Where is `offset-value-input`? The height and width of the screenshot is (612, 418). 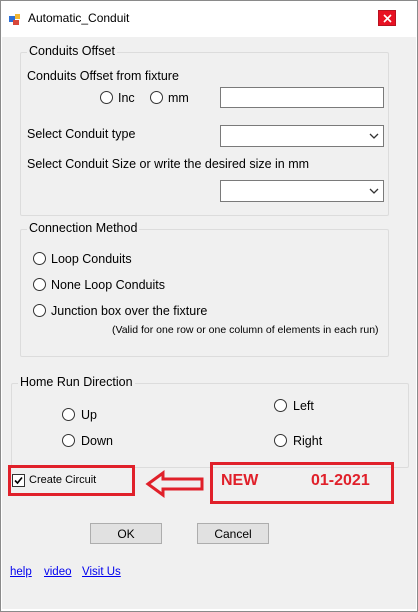 offset-value-input is located at coordinates (302, 97).